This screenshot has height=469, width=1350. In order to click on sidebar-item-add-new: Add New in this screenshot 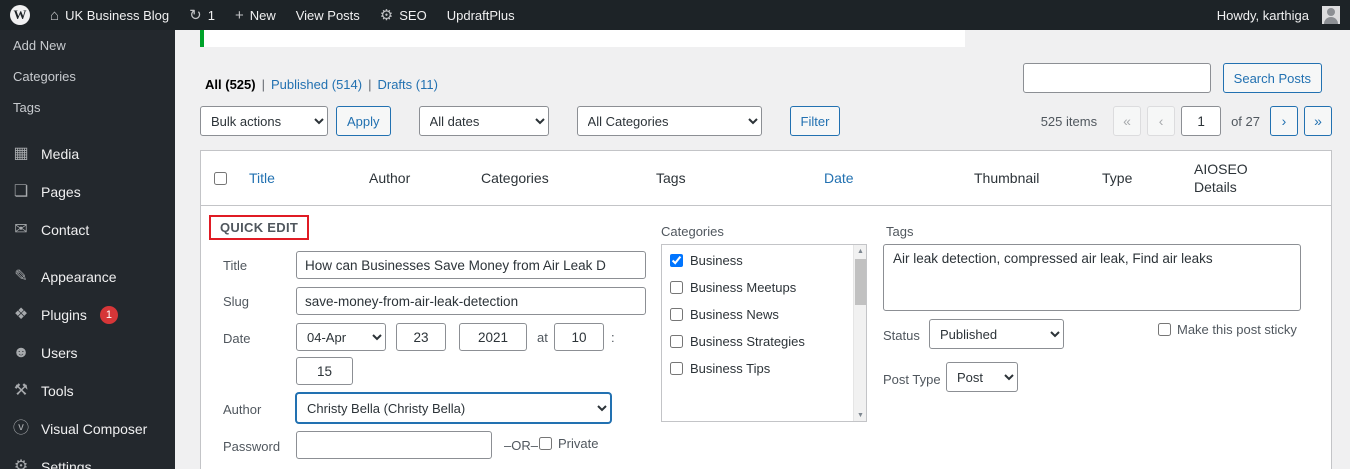, I will do `click(87, 45)`.